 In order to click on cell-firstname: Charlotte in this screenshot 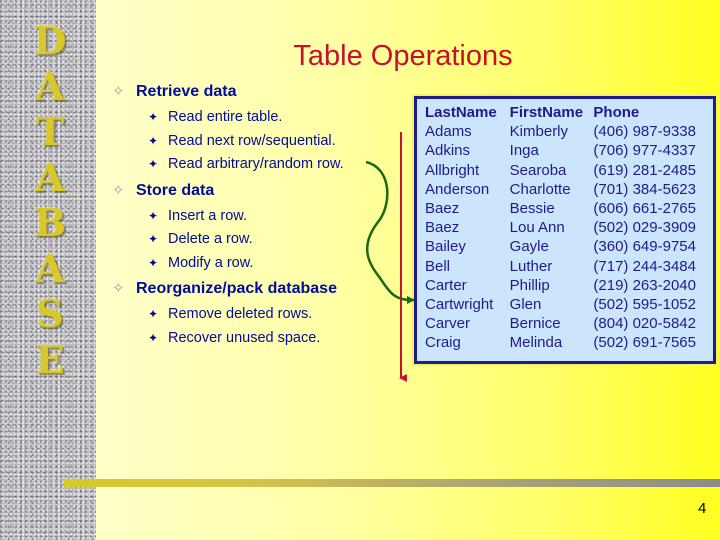, I will do `click(540, 189)`.